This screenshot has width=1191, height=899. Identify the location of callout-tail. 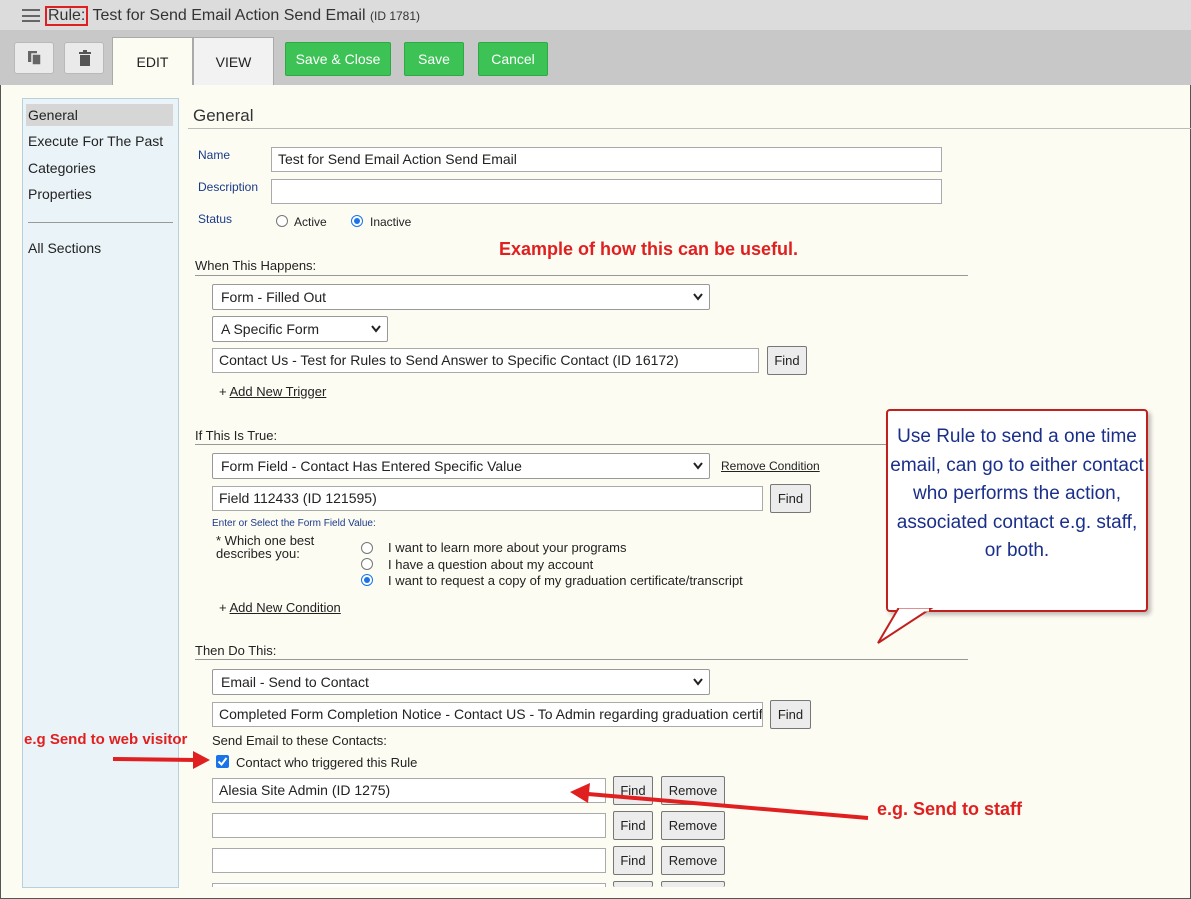
(905, 626).